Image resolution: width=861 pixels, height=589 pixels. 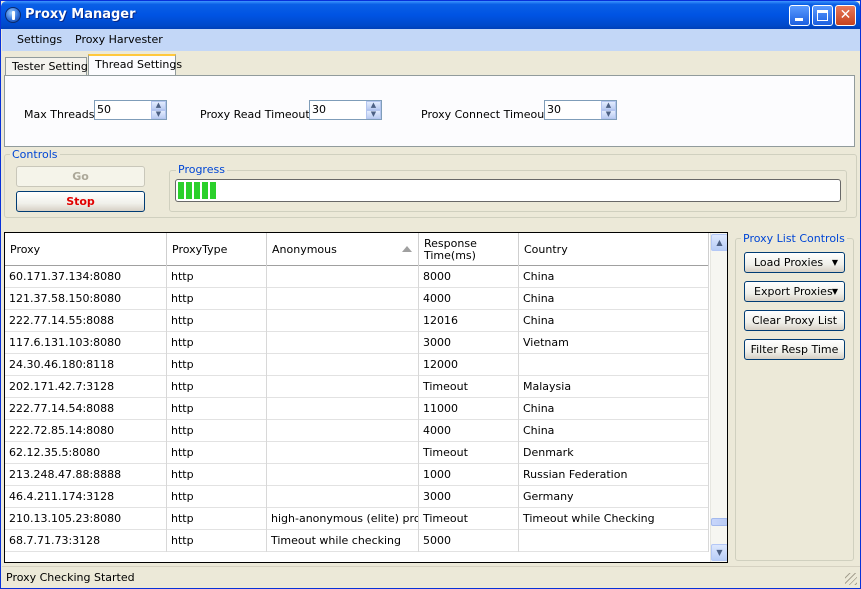 I want to click on table-row, so click(x=357, y=557).